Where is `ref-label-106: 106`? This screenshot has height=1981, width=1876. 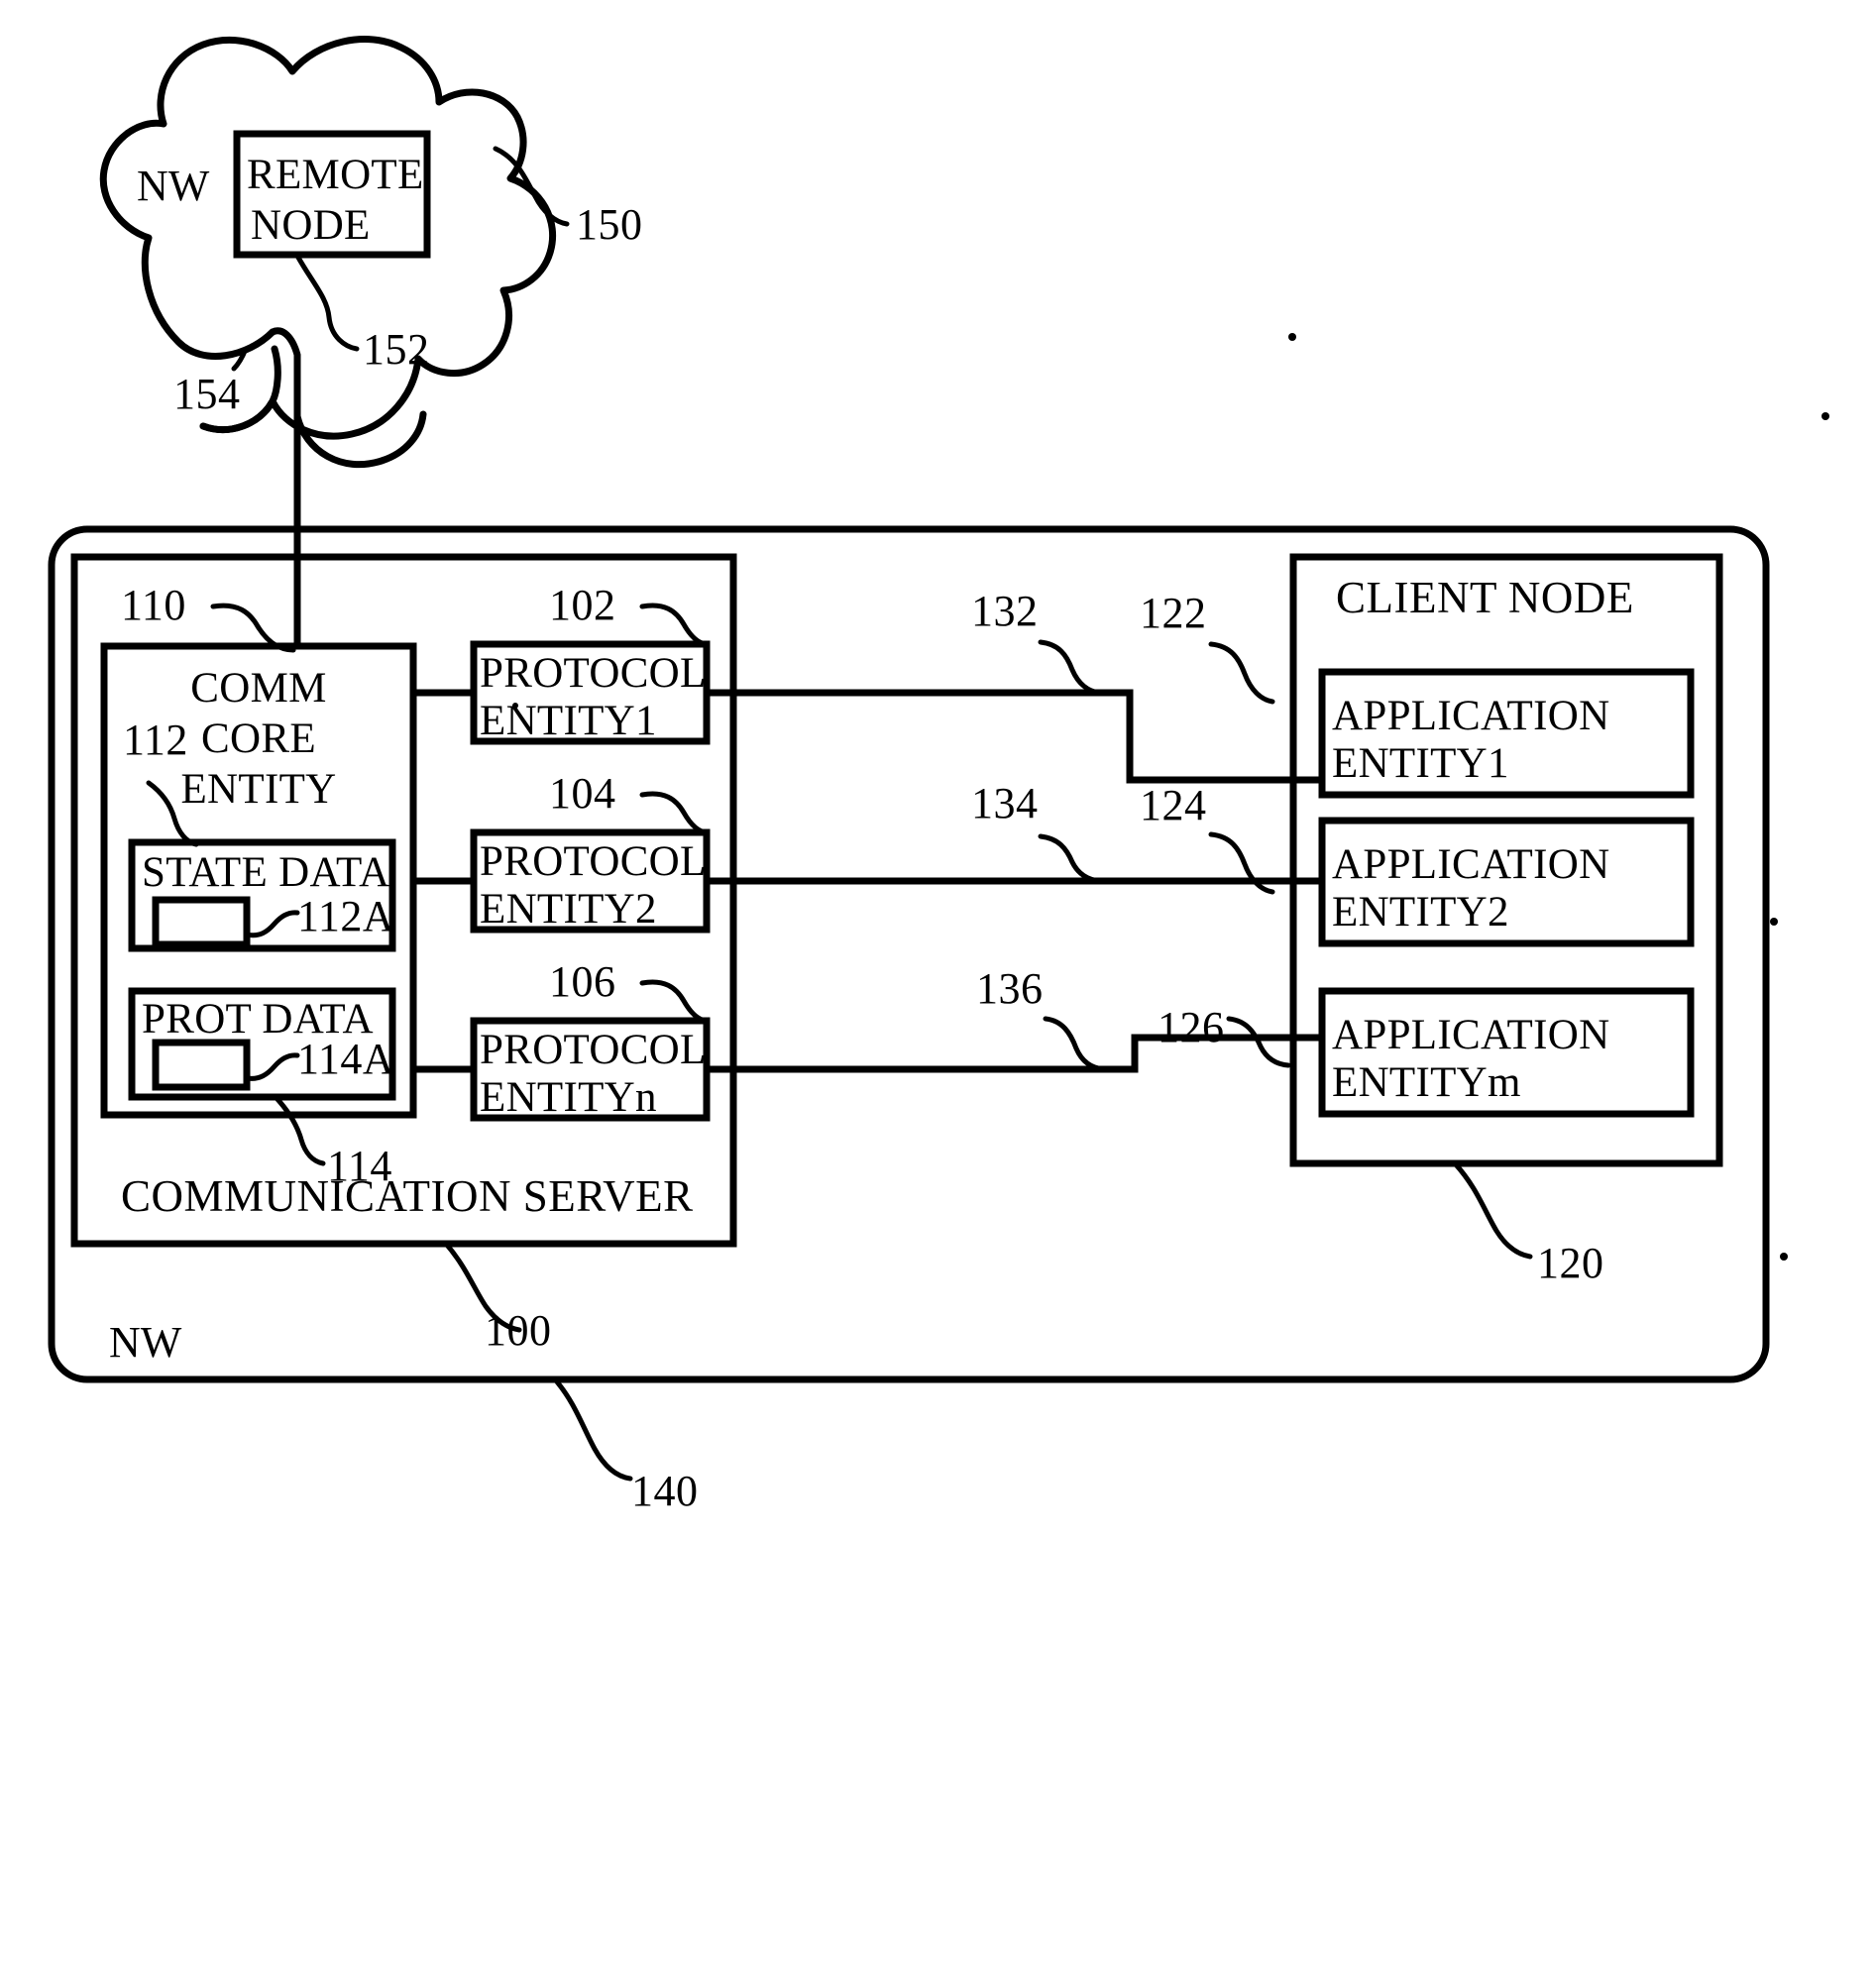 ref-label-106: 106 is located at coordinates (582, 981).